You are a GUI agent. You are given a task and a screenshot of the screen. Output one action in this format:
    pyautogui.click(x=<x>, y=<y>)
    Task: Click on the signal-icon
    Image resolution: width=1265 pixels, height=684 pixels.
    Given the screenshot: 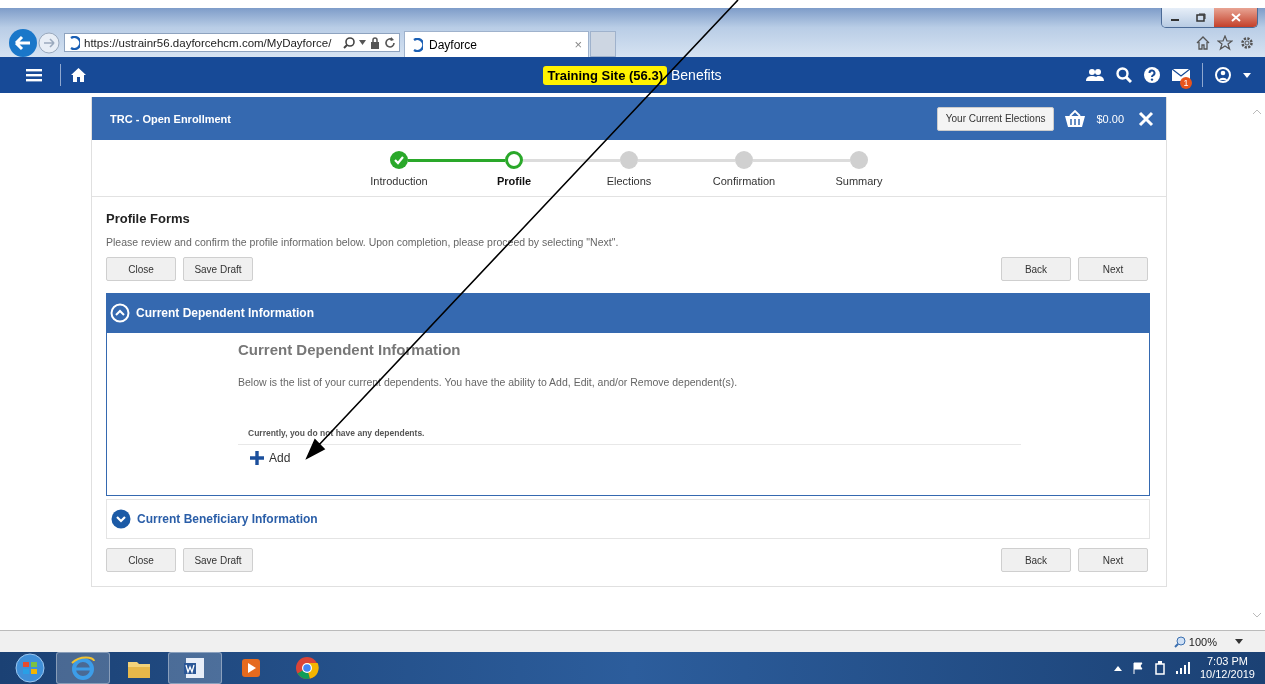 What is the action you would take?
    pyautogui.click(x=1182, y=668)
    